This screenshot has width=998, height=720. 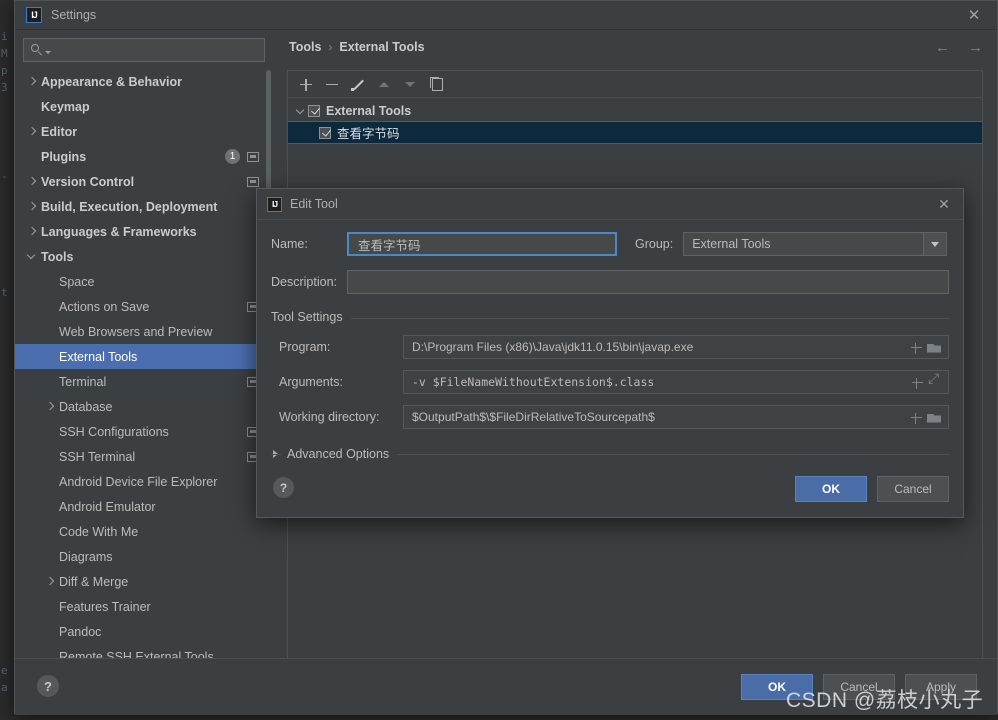 I want to click on search-input, so click(x=157, y=50).